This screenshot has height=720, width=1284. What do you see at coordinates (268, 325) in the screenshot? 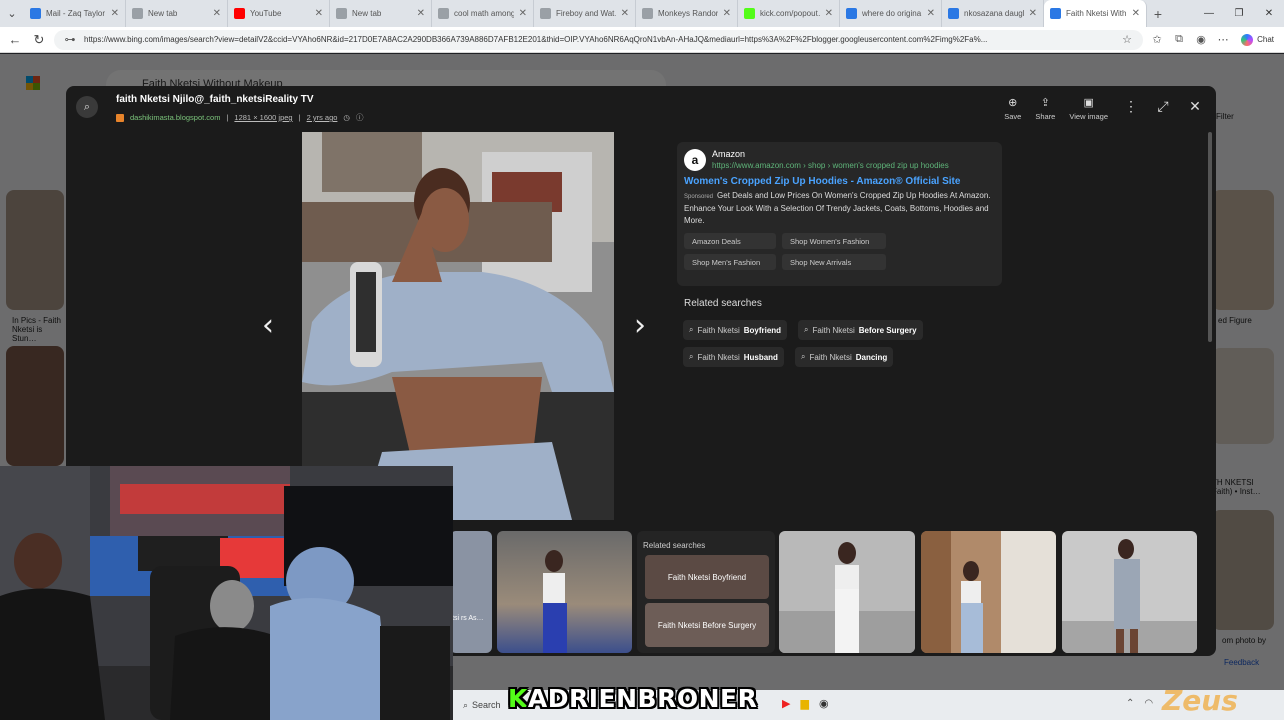
I see `previous-image-arrow-icon: ‹` at bounding box center [268, 325].